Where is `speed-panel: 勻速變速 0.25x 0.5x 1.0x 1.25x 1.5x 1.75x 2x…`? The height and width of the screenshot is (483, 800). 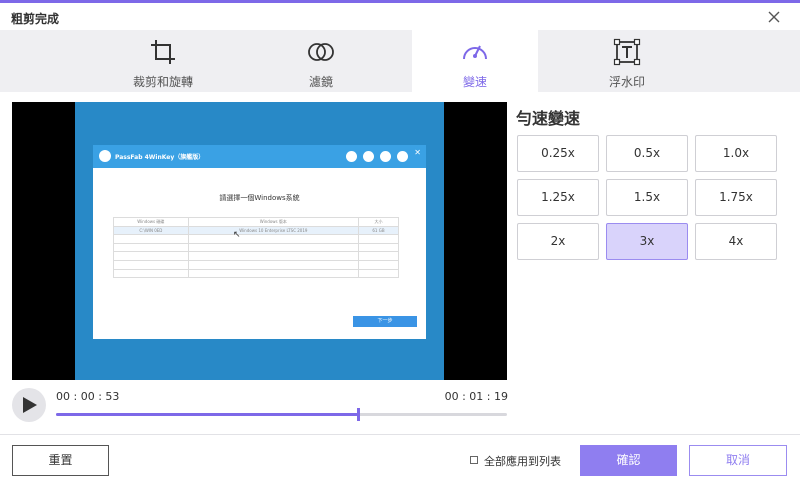 speed-panel: 勻速變速 0.25x 0.5x 1.0x 1.25x 1.5x 1.75x 2x… is located at coordinates (651, 192).